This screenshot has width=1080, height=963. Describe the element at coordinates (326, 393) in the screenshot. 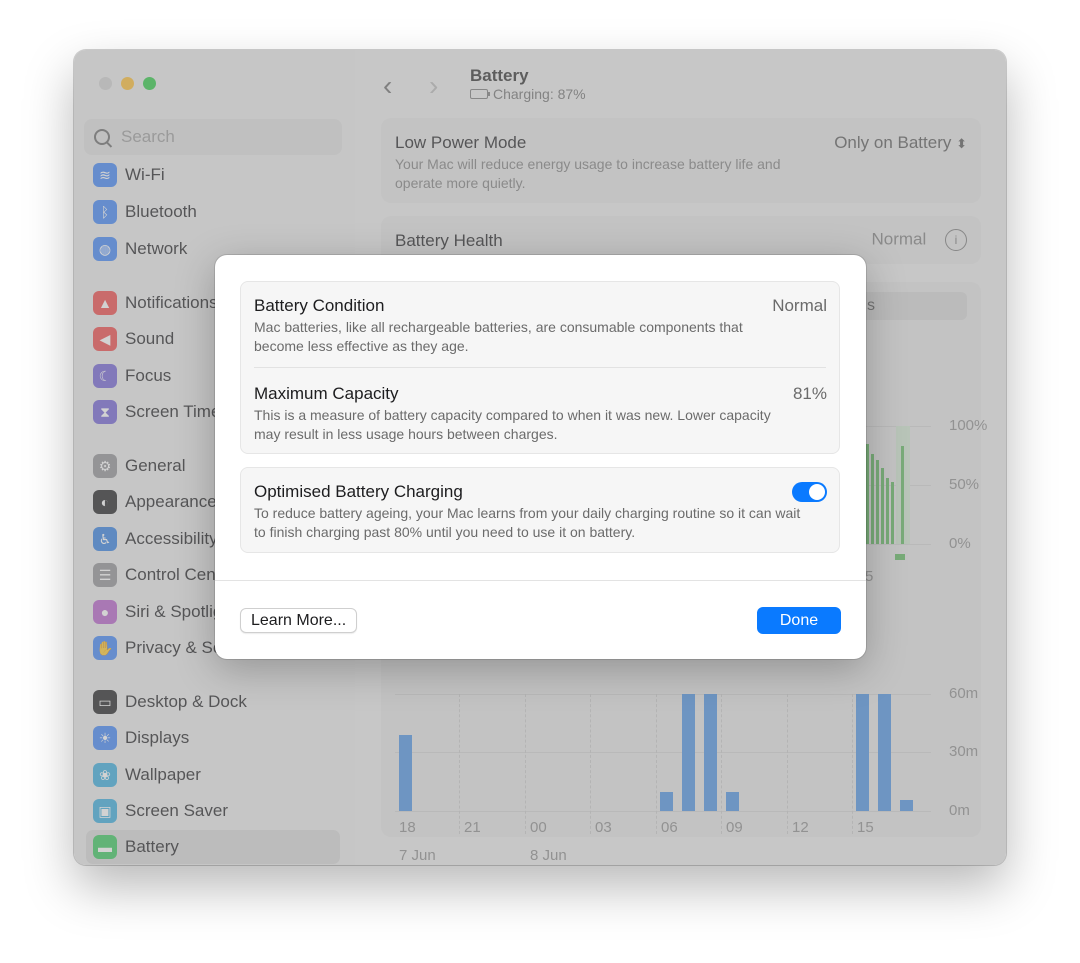

I see `capacity-title: Maximum Capacity` at that location.